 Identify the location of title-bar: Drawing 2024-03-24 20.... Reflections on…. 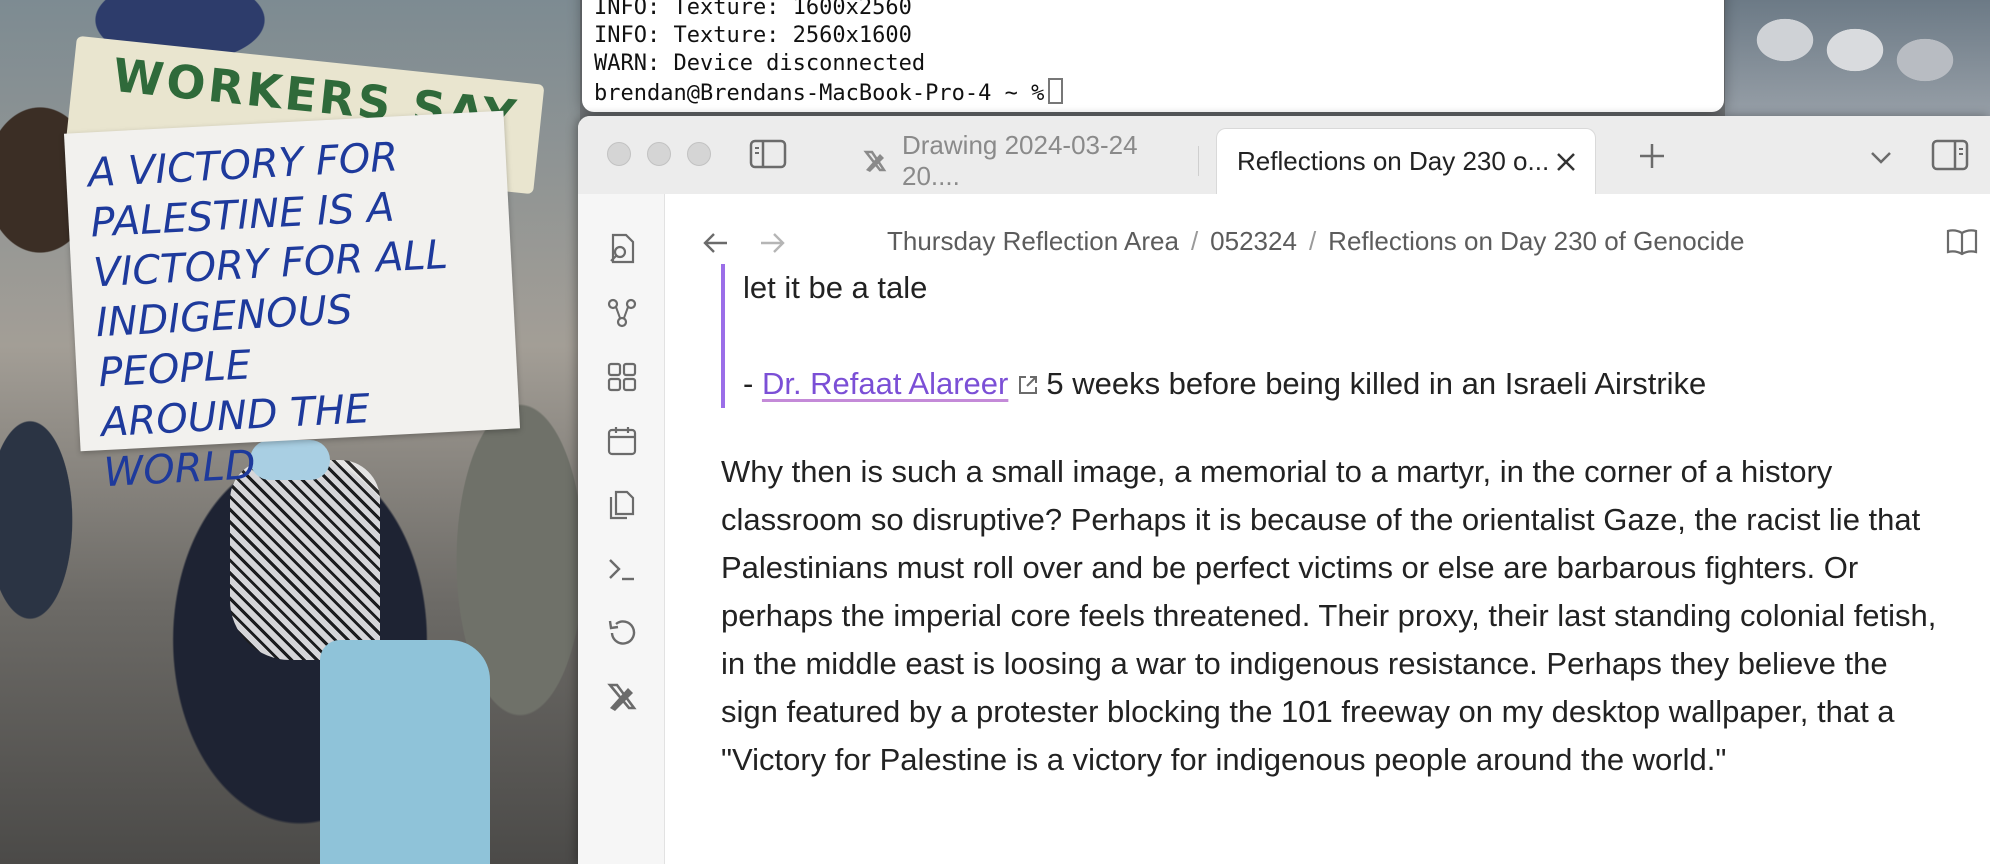
(1284, 155).